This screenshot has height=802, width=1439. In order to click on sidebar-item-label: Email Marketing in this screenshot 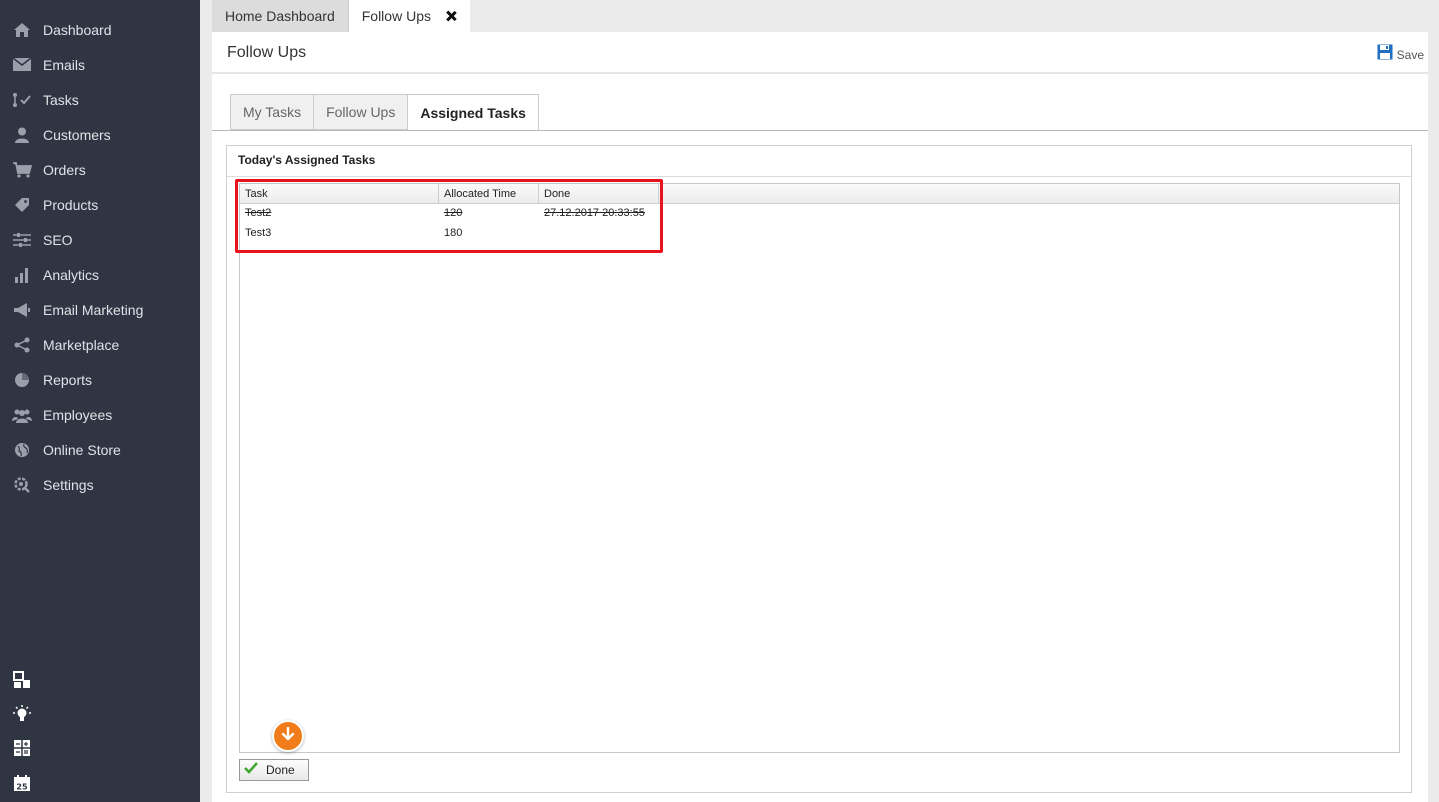, I will do `click(93, 309)`.